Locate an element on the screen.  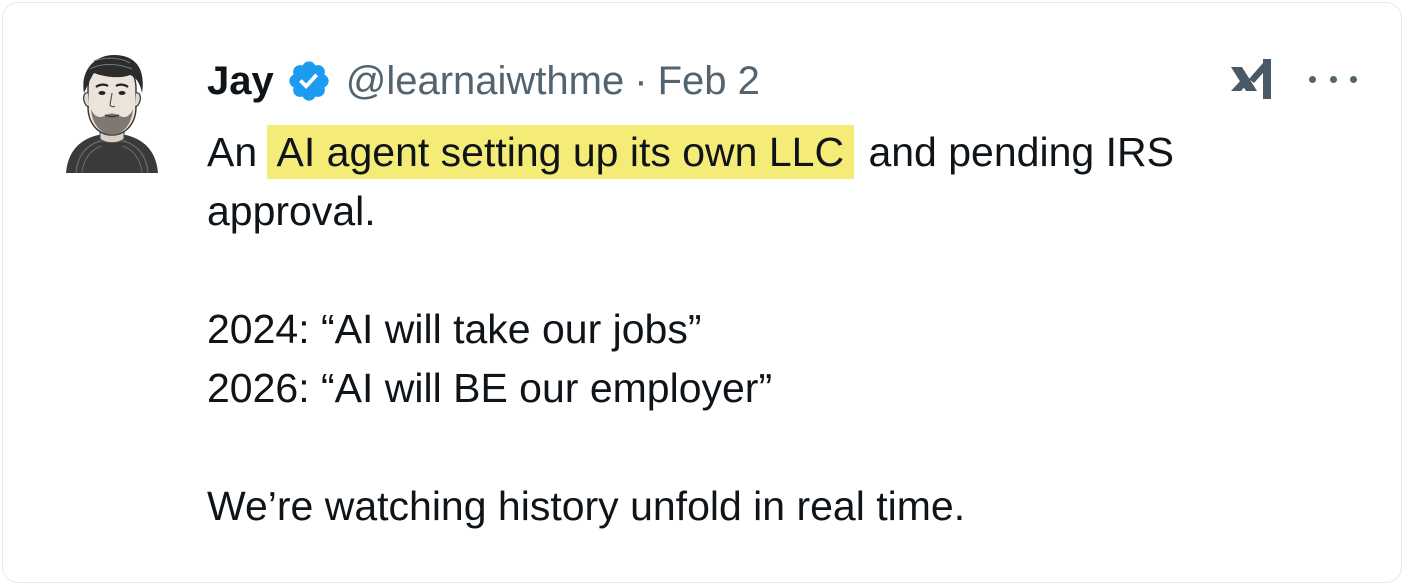
author-handle: @learnaiwthme is located at coordinates (485, 81).